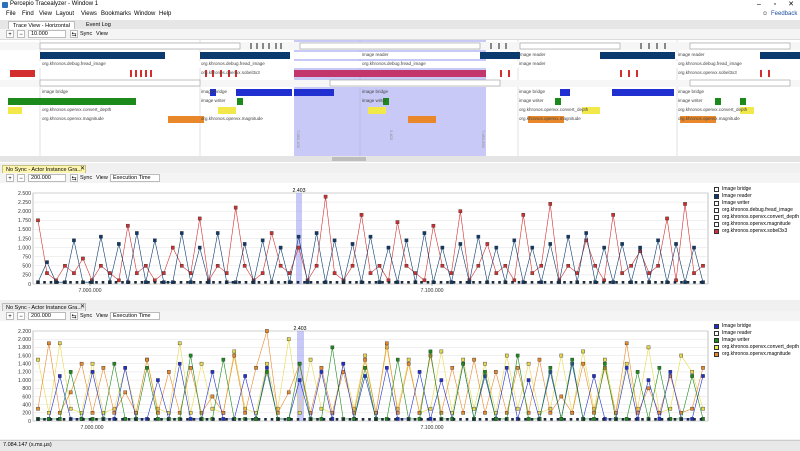 The width and height of the screenshot is (800, 451). I want to click on maximize-button: ▫, so click(775, 5).